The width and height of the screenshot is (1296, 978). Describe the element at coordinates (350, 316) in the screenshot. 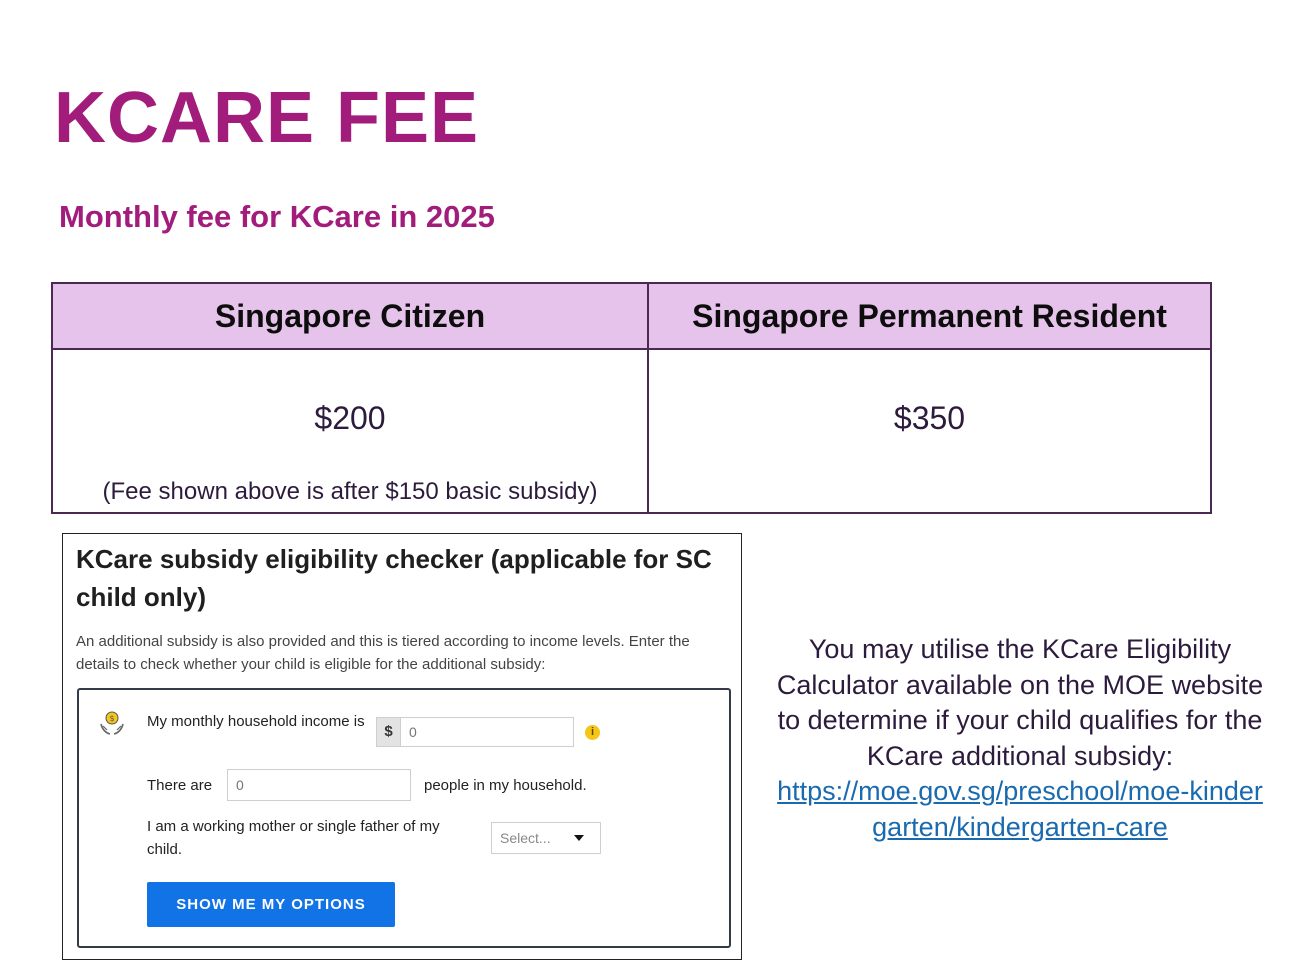

I see `header-singapore-citizen: Singapore Citizen` at that location.